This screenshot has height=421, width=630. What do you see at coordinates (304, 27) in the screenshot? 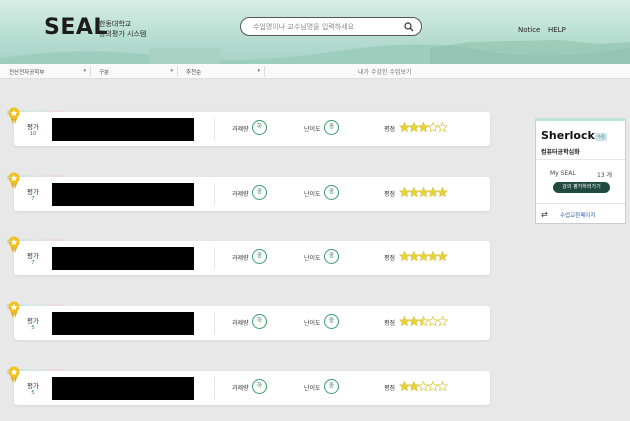
I see `search-placeholder: 수업명이나 교수님명을 입력하세요` at bounding box center [304, 27].